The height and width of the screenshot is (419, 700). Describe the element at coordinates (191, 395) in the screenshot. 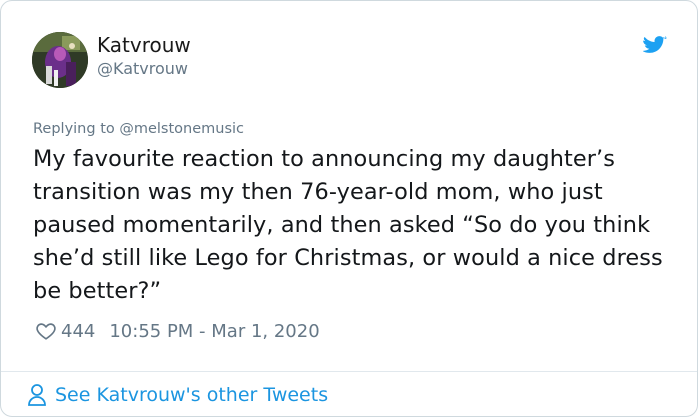

I see `see-other-tweets-label: See Katvrouw's other Tweets` at that location.